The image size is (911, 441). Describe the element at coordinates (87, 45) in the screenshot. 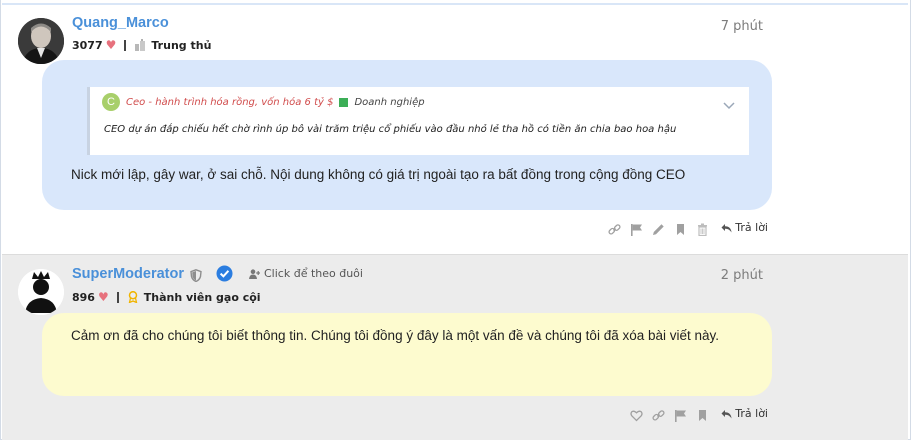

I see `points-count: 3077` at that location.